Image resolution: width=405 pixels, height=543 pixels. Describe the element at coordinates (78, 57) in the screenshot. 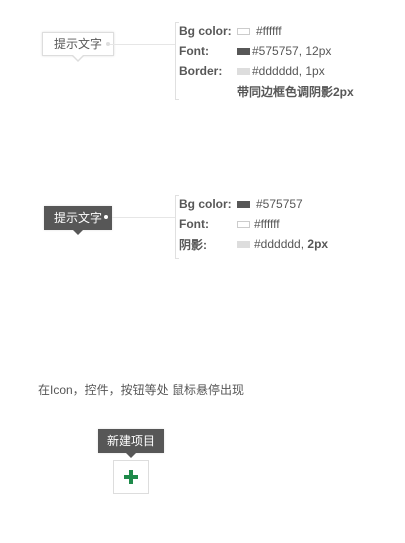

I see `light-tooltip-arrow-fill` at that location.